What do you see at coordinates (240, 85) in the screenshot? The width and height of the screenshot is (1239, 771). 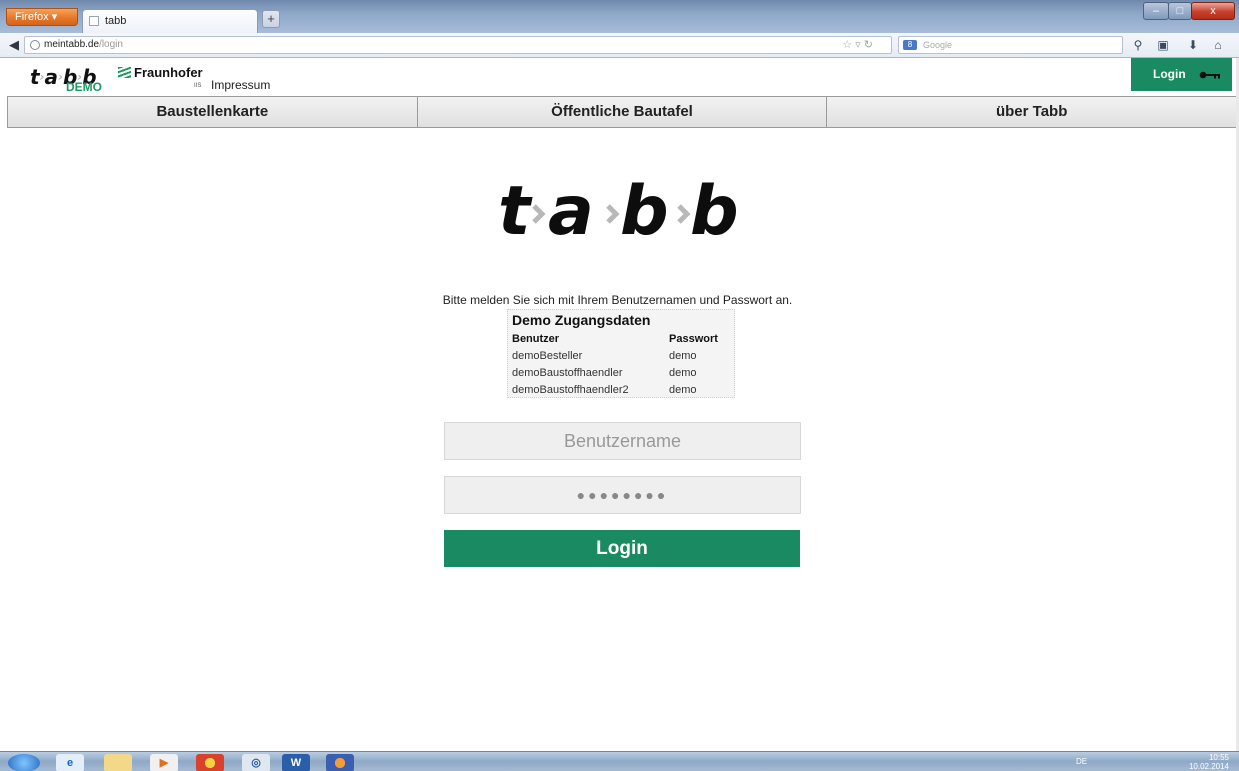 I see `impressum-link: Impressum` at bounding box center [240, 85].